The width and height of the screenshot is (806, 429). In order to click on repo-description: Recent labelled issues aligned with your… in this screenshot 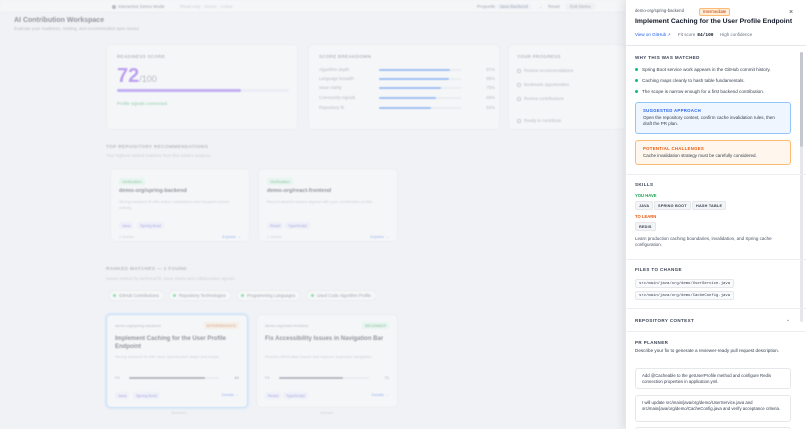, I will do `click(320, 201)`.